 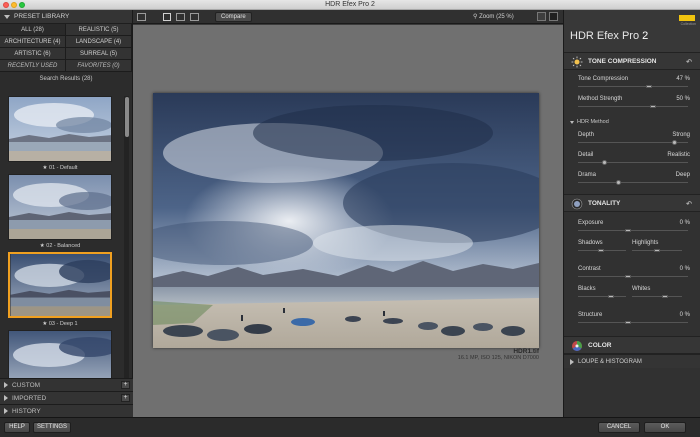 I want to click on add-custom-button: +, so click(x=125, y=385).